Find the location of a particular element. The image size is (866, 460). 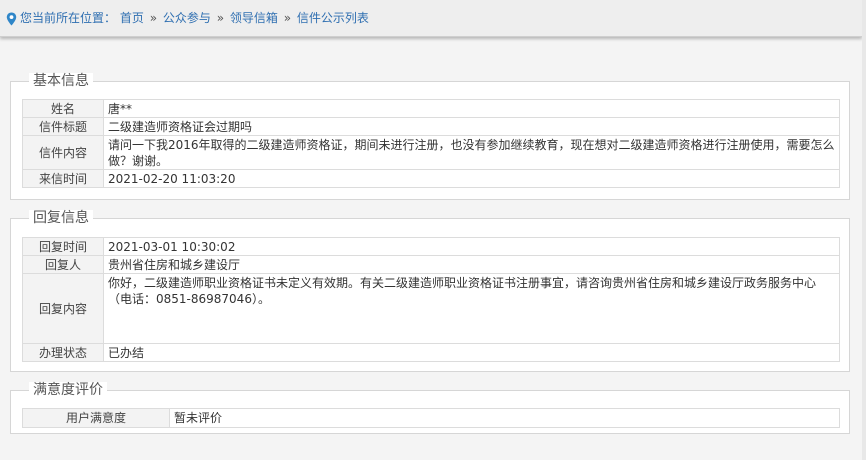

reply-content-label: 回复内容 is located at coordinates (63, 308).